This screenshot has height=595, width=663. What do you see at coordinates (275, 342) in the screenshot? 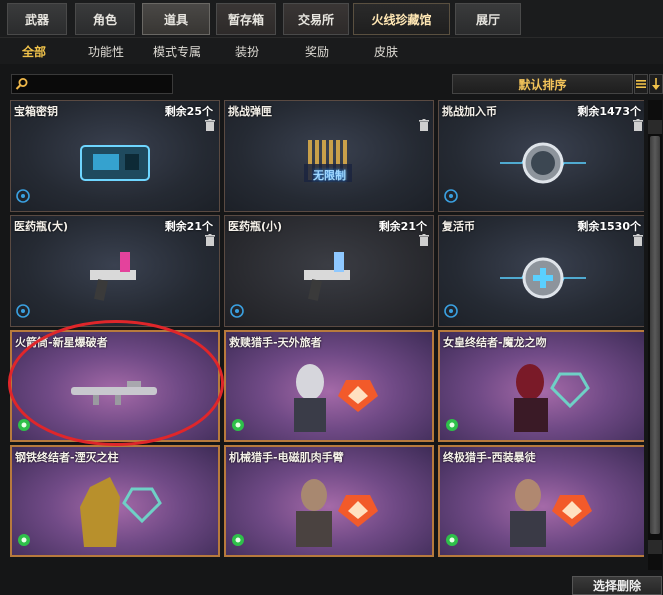
I see `item-name: 救赎猎手-天外旅者` at bounding box center [275, 342].